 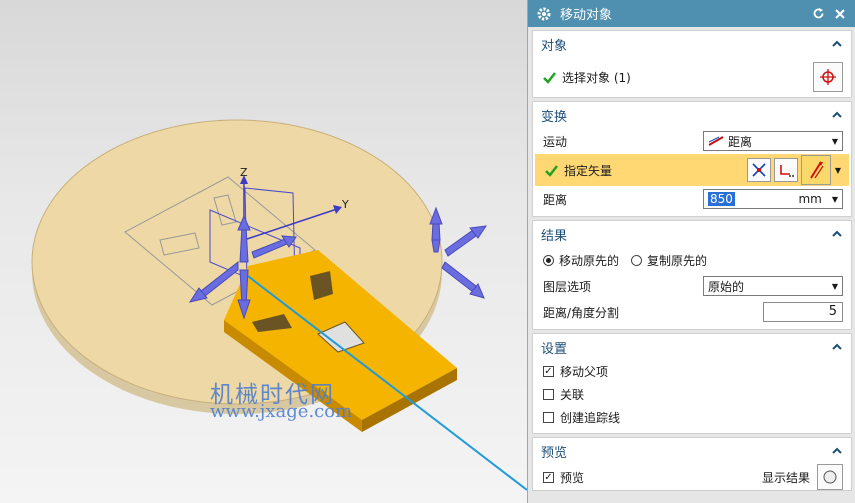 I want to click on result-group-header: 结果, so click(x=692, y=234).